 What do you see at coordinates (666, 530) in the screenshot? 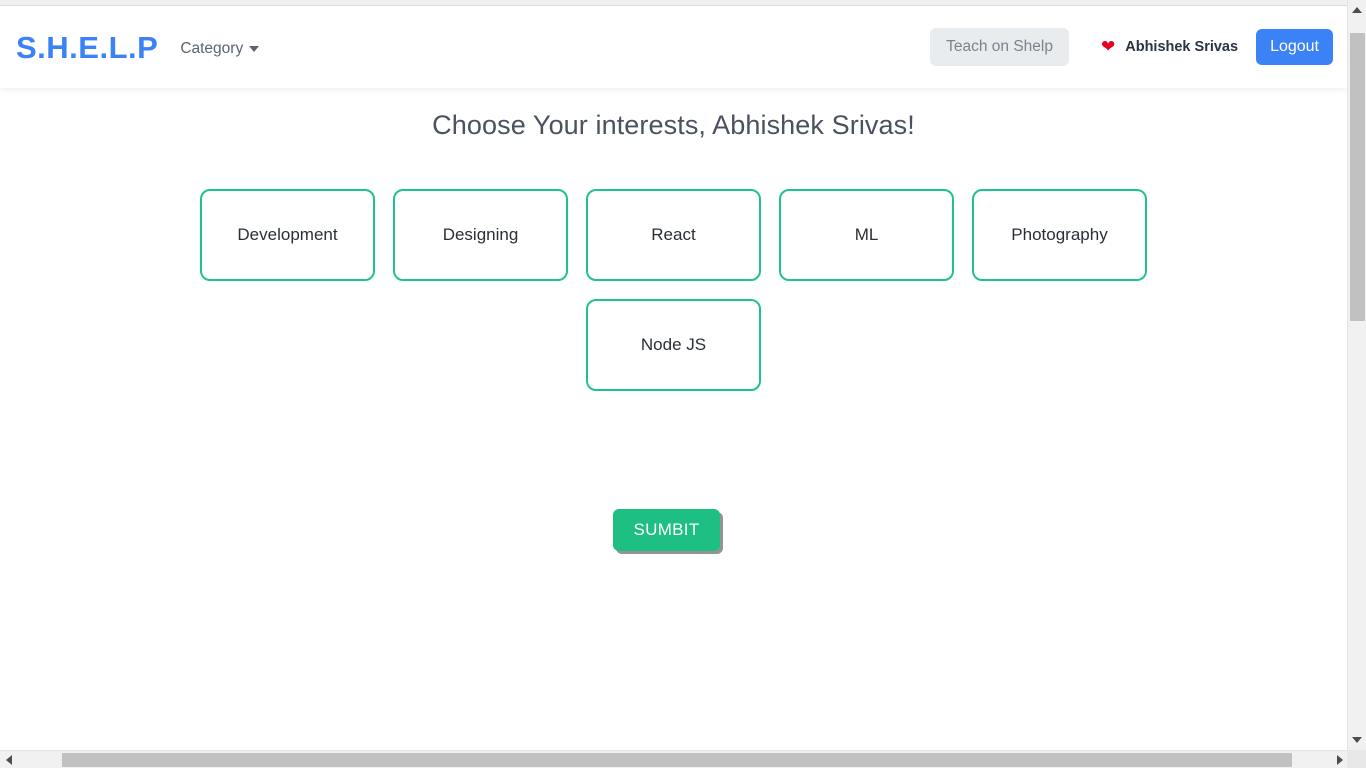
I see `submit-button: SUMBIT` at bounding box center [666, 530].